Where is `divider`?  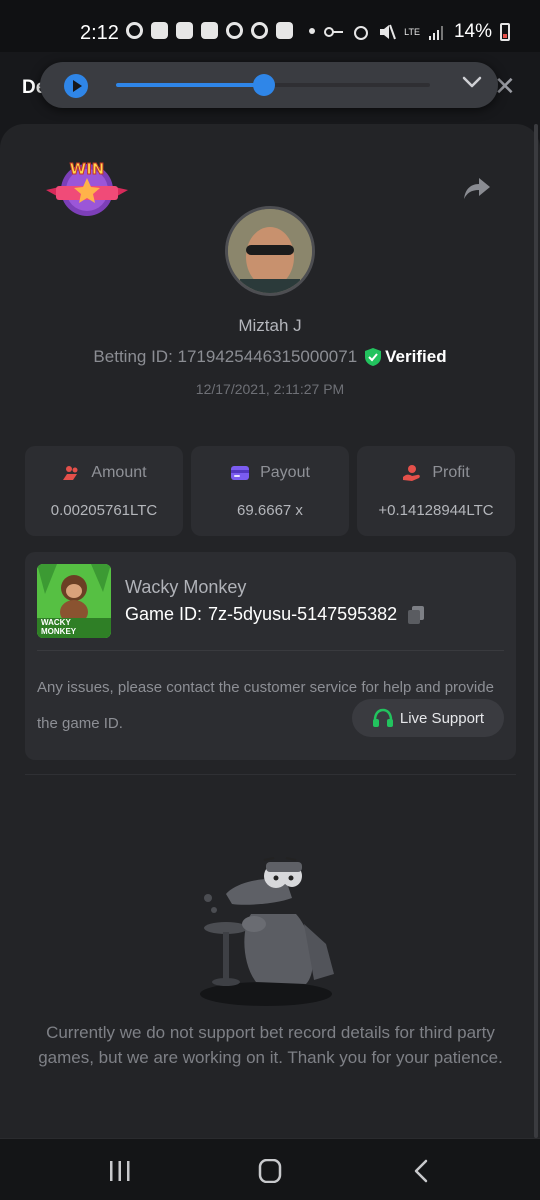 divider is located at coordinates (270, 650).